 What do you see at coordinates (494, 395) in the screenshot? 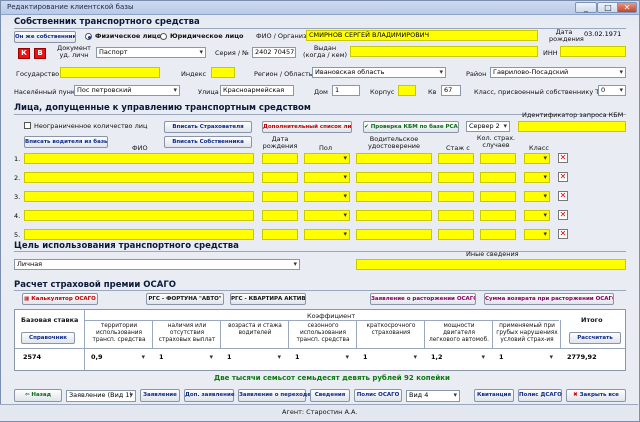
I see `receipt-button: Квитанция` at bounding box center [494, 395].